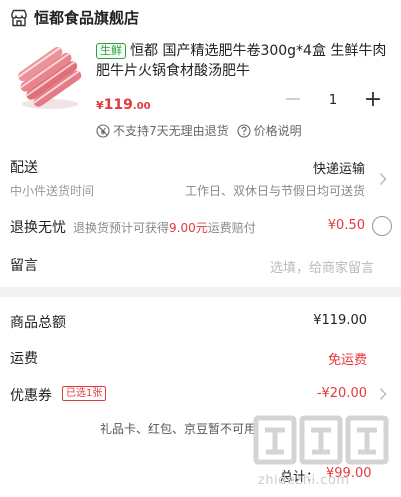 The width and height of the screenshot is (401, 497). Describe the element at coordinates (141, 106) in the screenshot. I see `price-decimal: .00` at that location.